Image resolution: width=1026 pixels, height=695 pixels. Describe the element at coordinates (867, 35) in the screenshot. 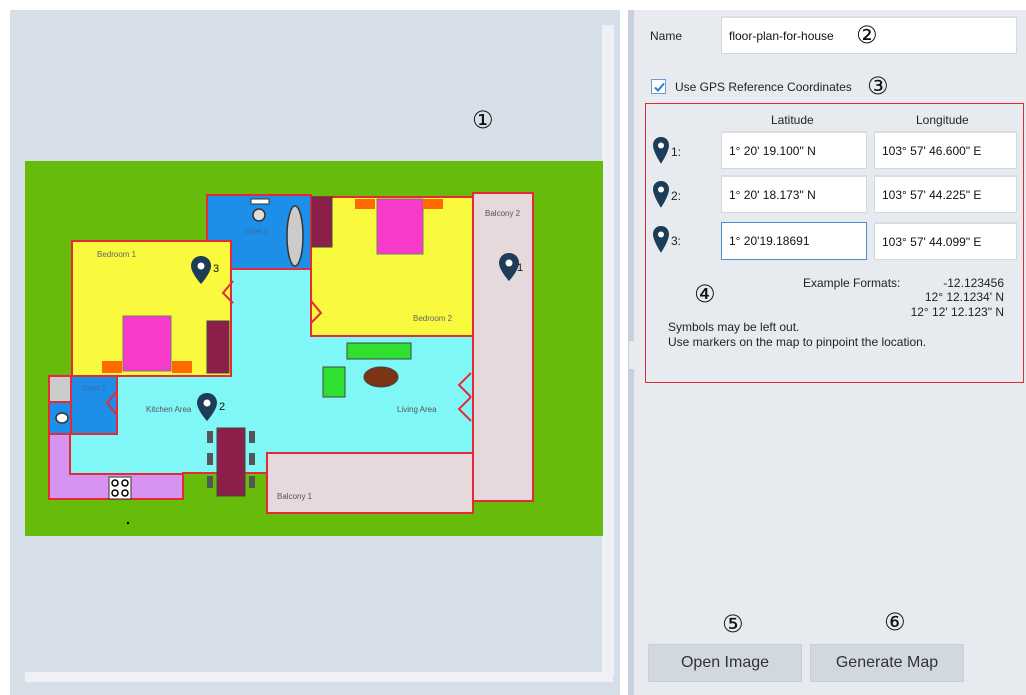

I see `callout-2: ②` at that location.